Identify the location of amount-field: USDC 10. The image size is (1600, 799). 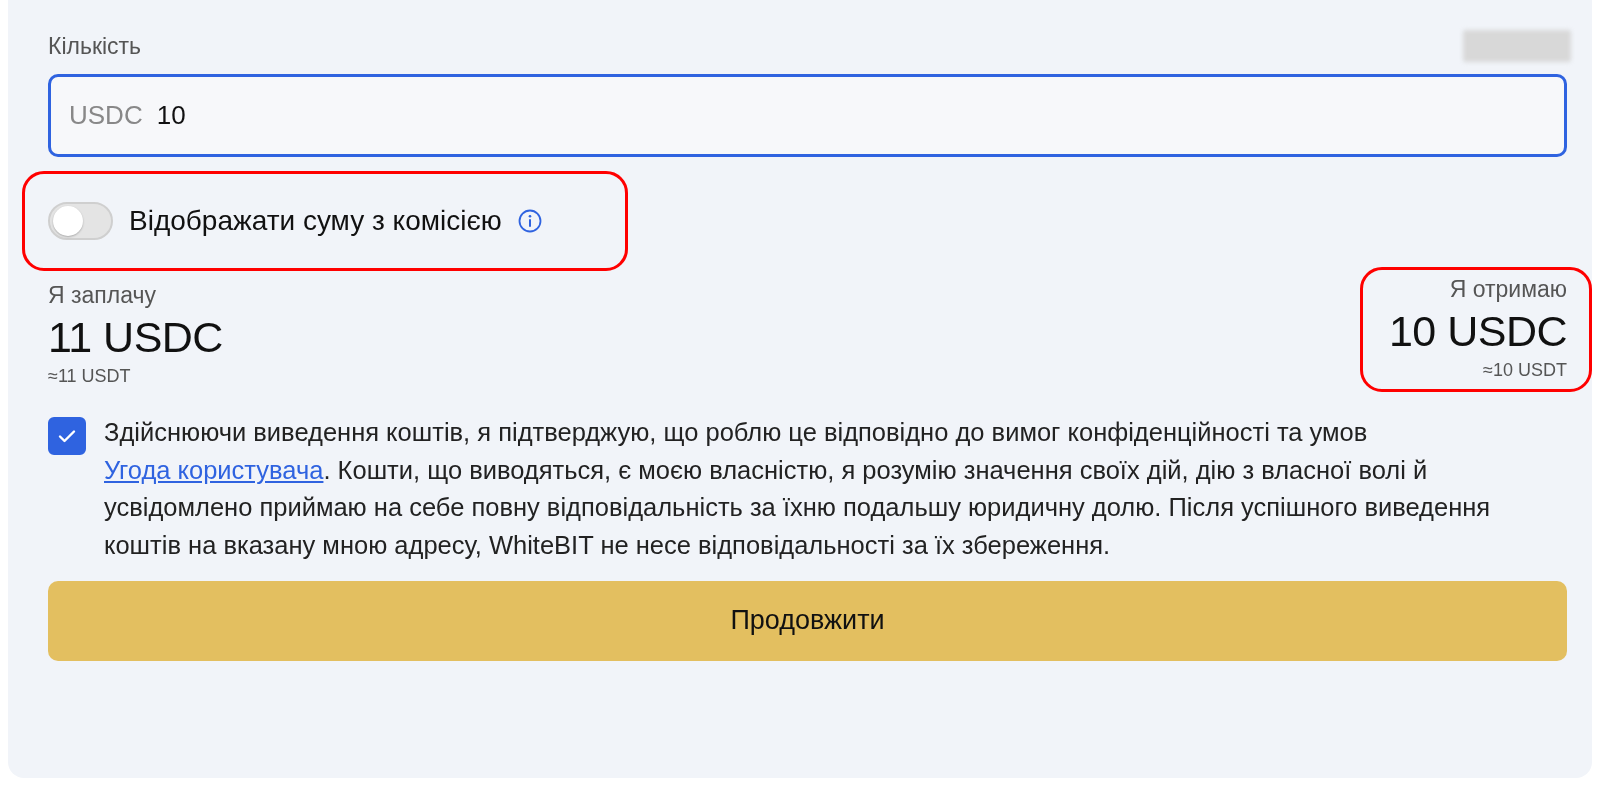
(807, 115).